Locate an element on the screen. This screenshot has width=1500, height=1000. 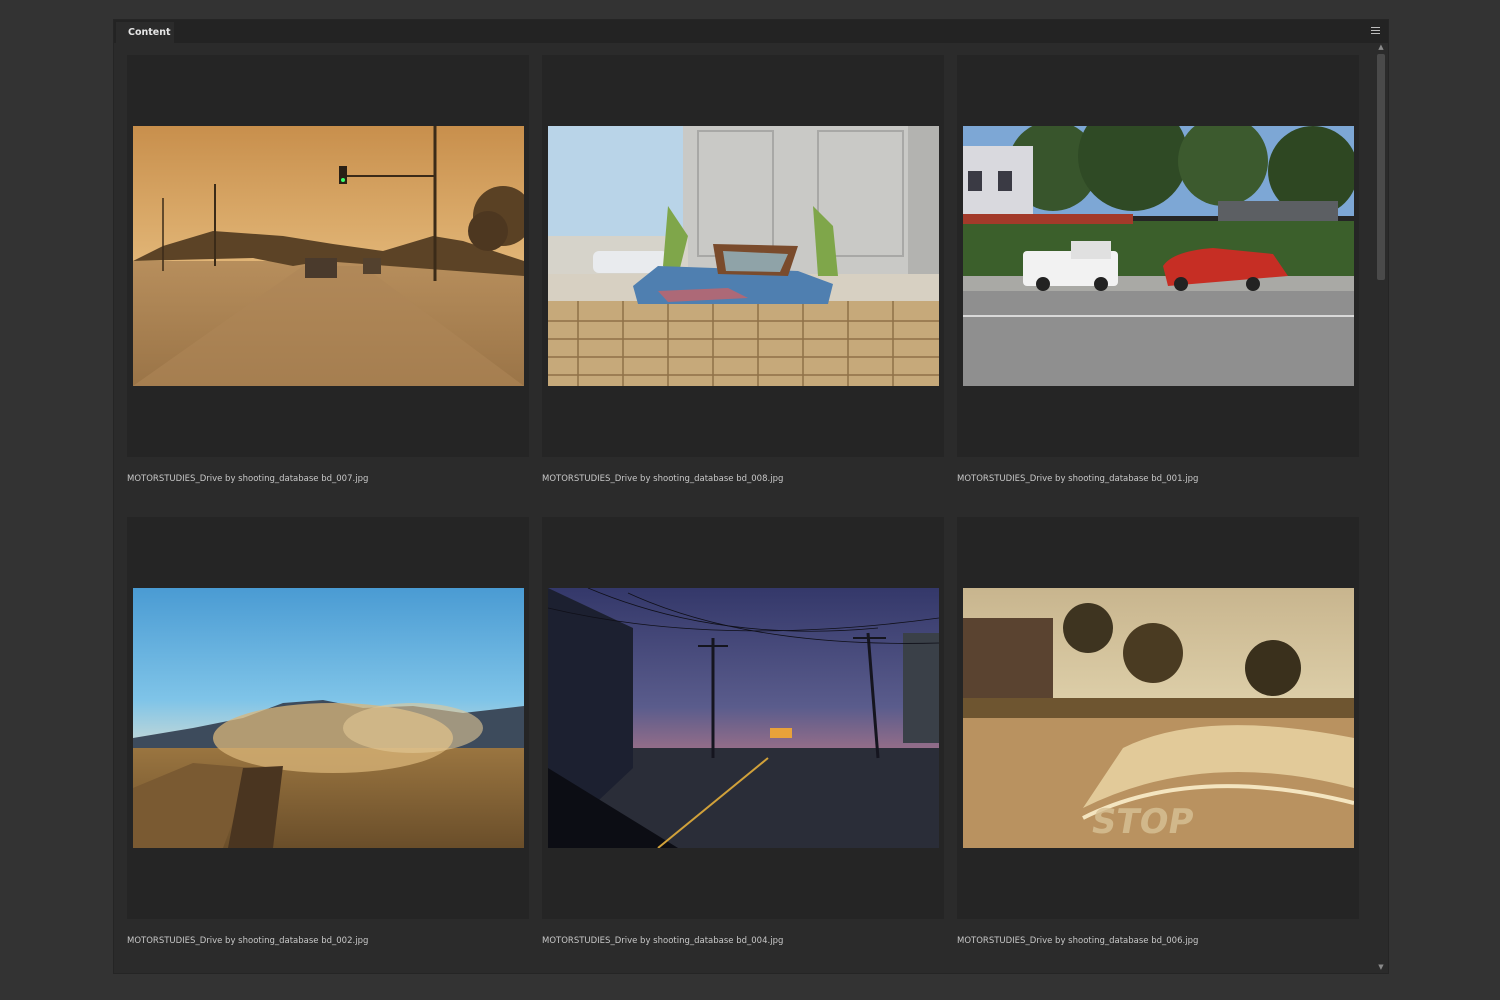
thumbnail-frame: STOP is located at coordinates (1158, 718).